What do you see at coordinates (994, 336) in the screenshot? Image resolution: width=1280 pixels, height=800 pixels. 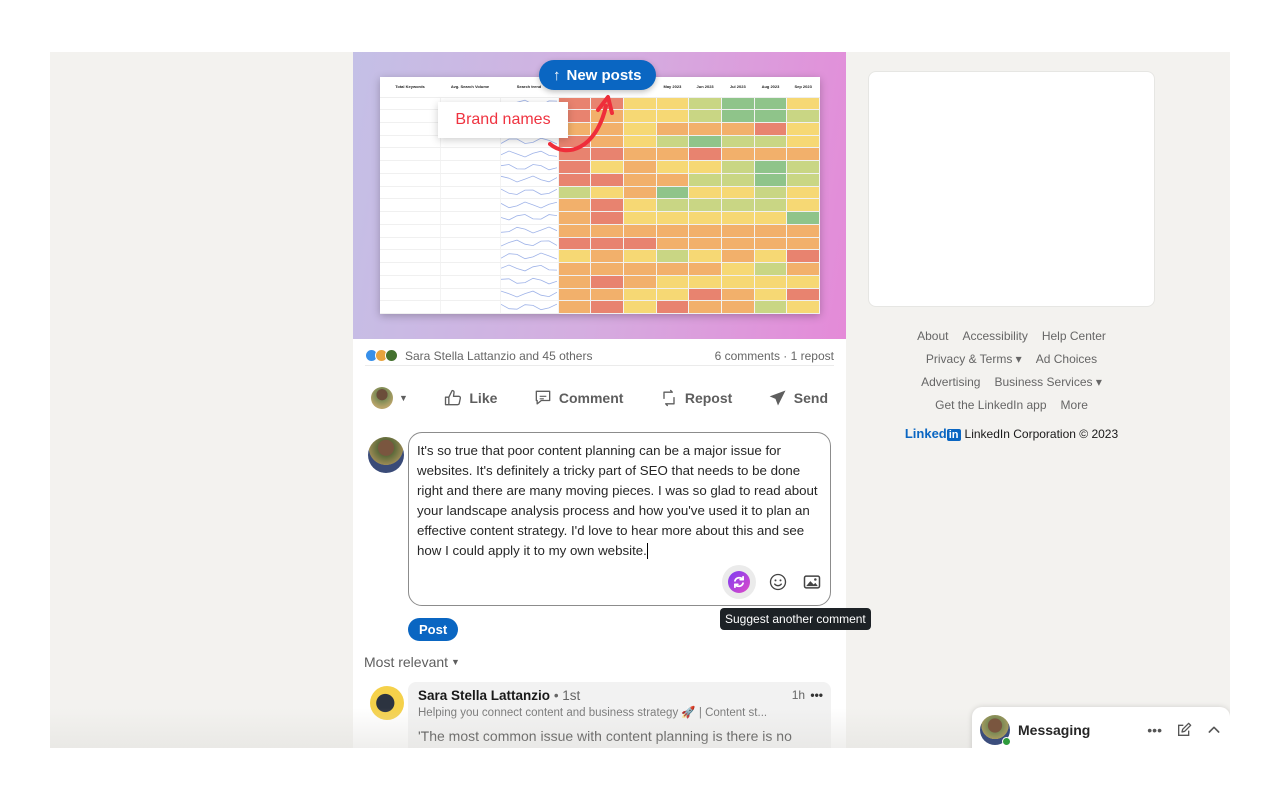 I see `footer-link-accessibility: Accessibility` at bounding box center [994, 336].